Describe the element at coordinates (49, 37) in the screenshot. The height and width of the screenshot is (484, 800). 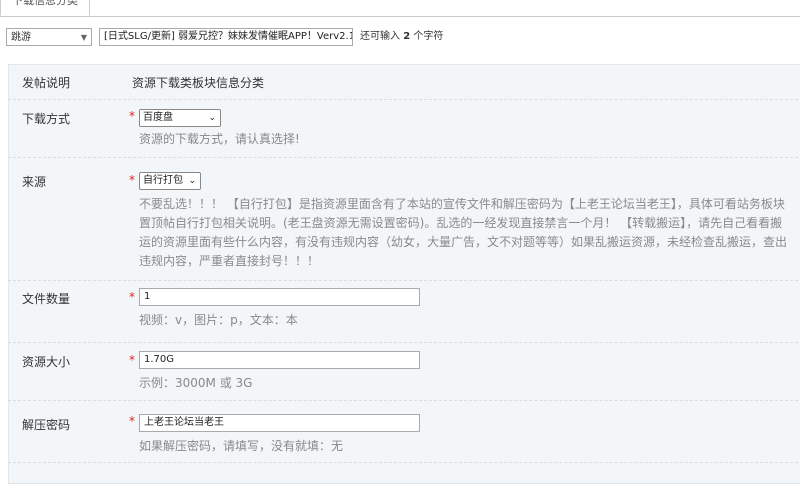
I see `thread-type-select: 跳游 ▼` at that location.